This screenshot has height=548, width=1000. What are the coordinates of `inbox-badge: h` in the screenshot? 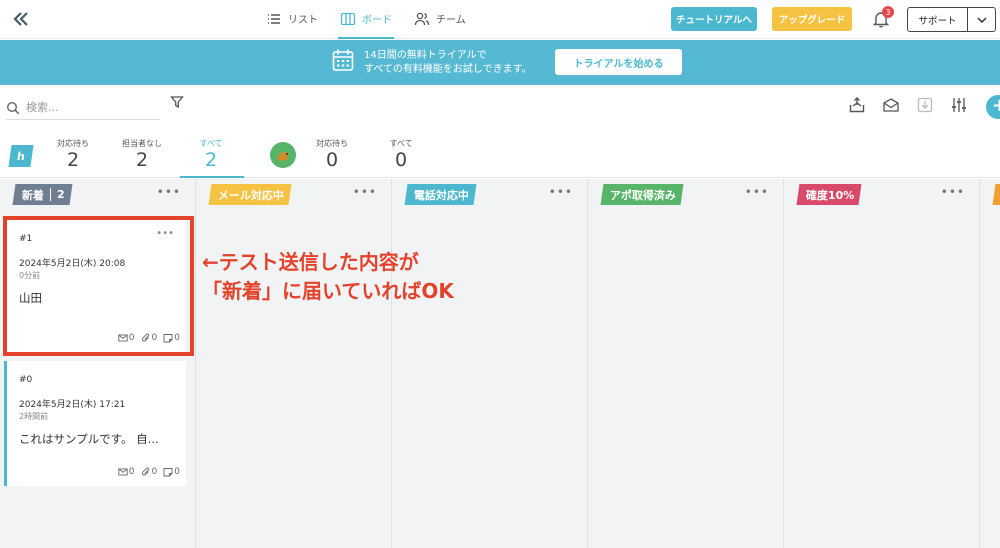 It's located at (21, 156).